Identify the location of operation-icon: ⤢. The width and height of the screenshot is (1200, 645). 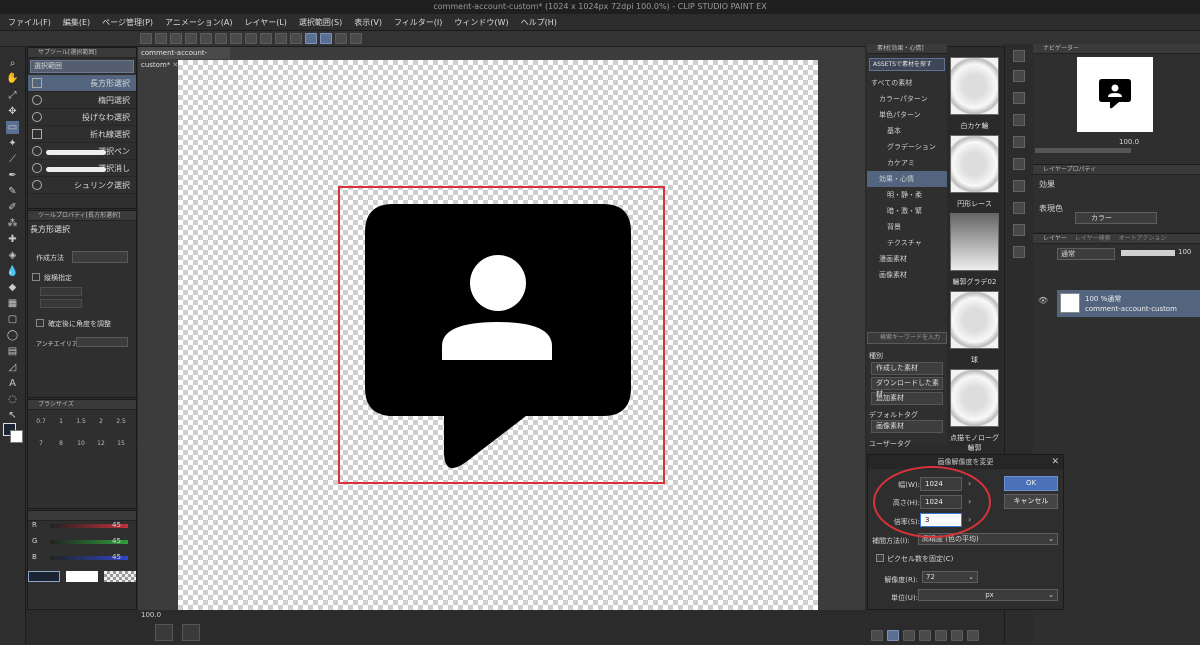
(12, 95).